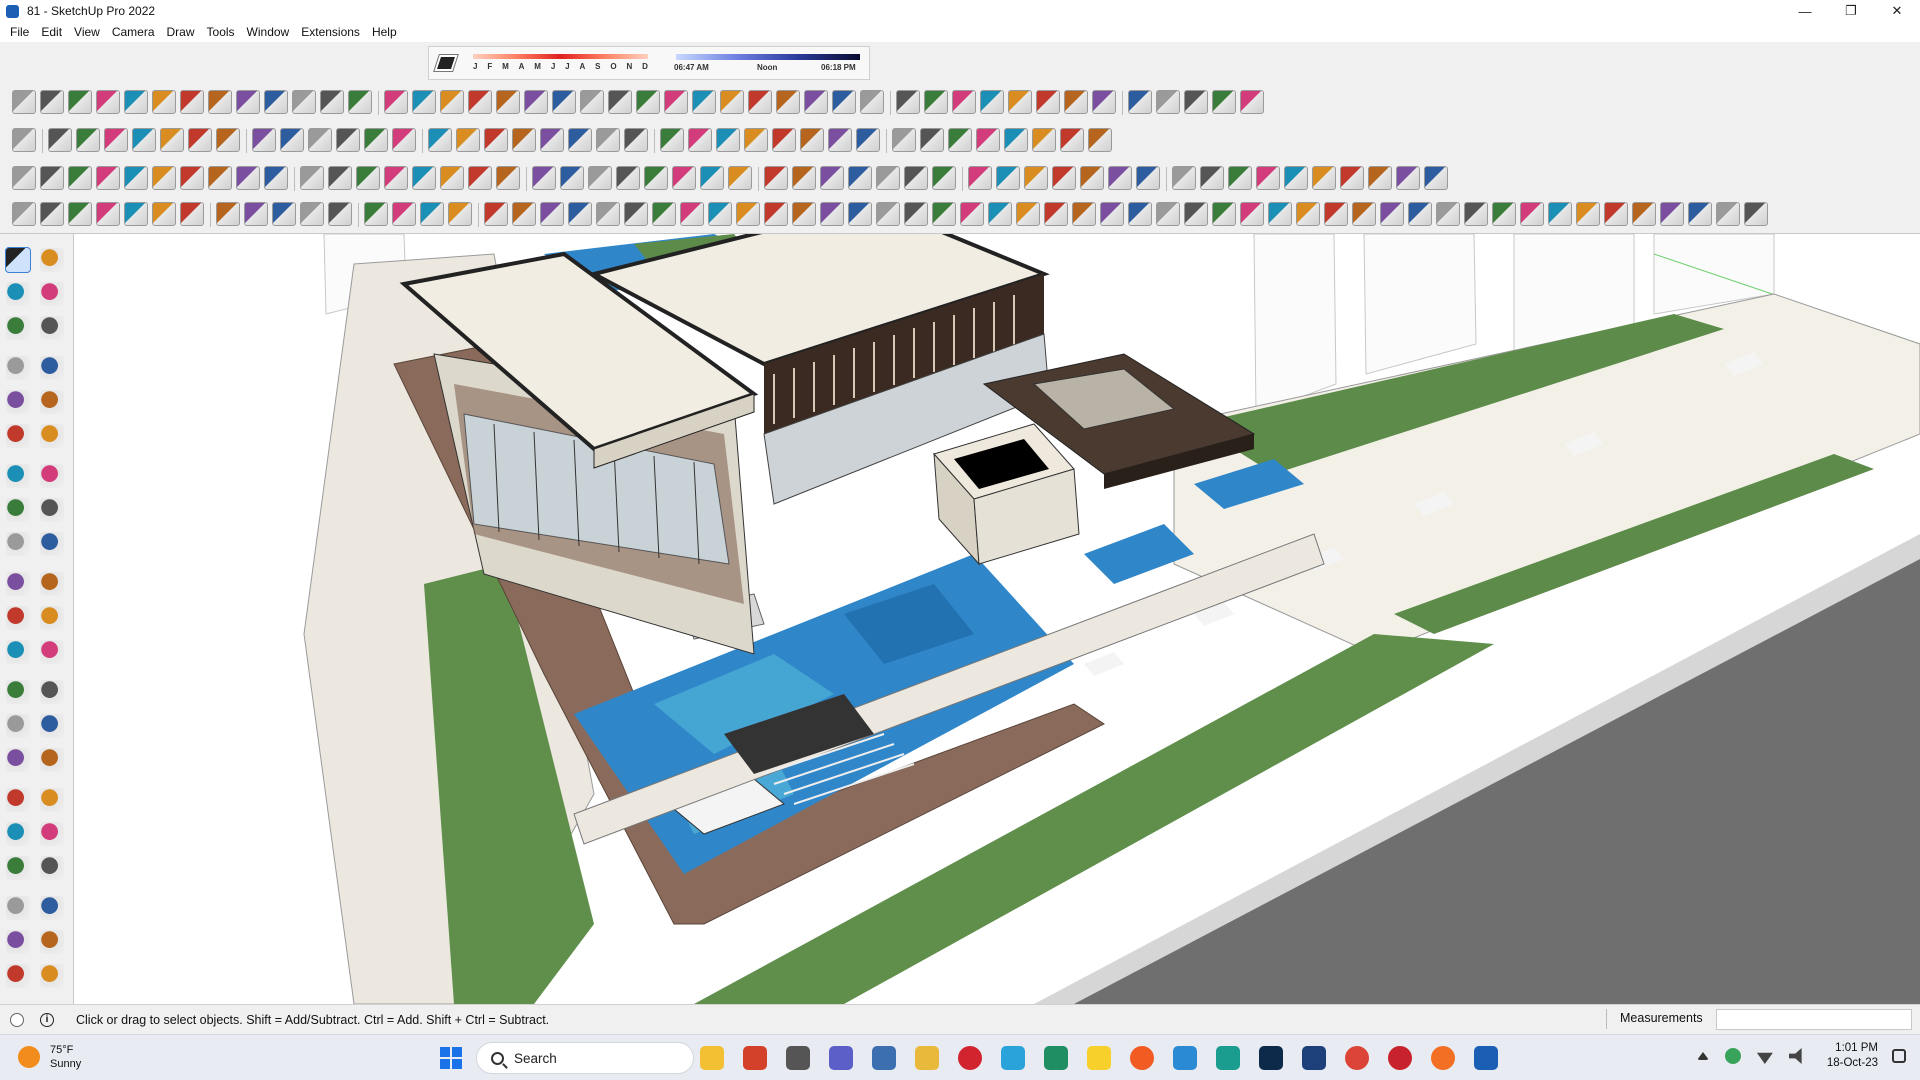 This screenshot has height=1080, width=1920. Describe the element at coordinates (768, 57) in the screenshot. I see `time-slider` at that location.